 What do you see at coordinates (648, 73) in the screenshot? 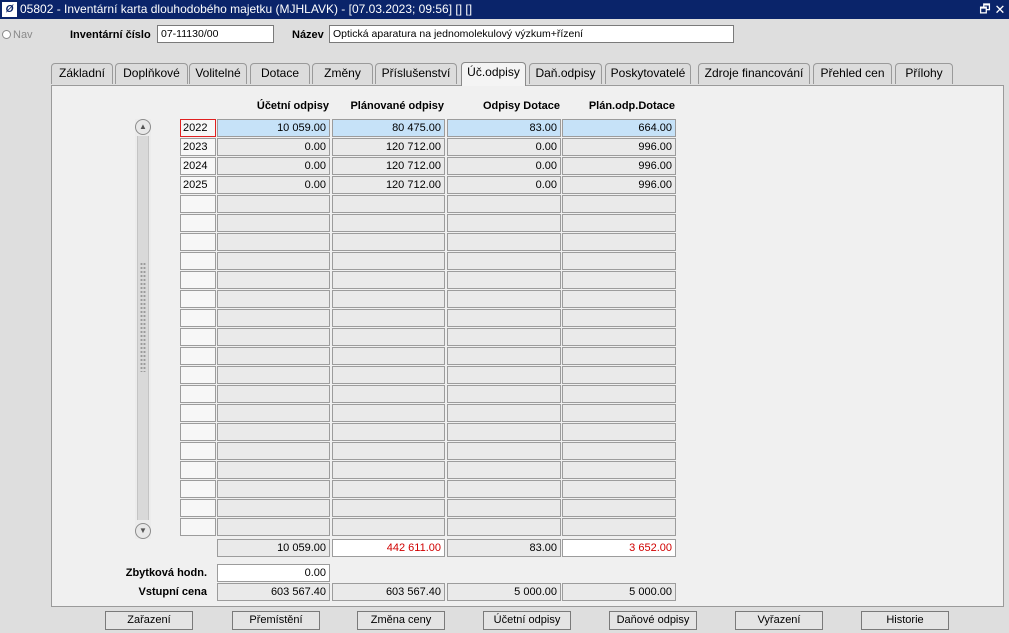
I see `tab-poskytovatele: Poskytovatelé` at bounding box center [648, 73].